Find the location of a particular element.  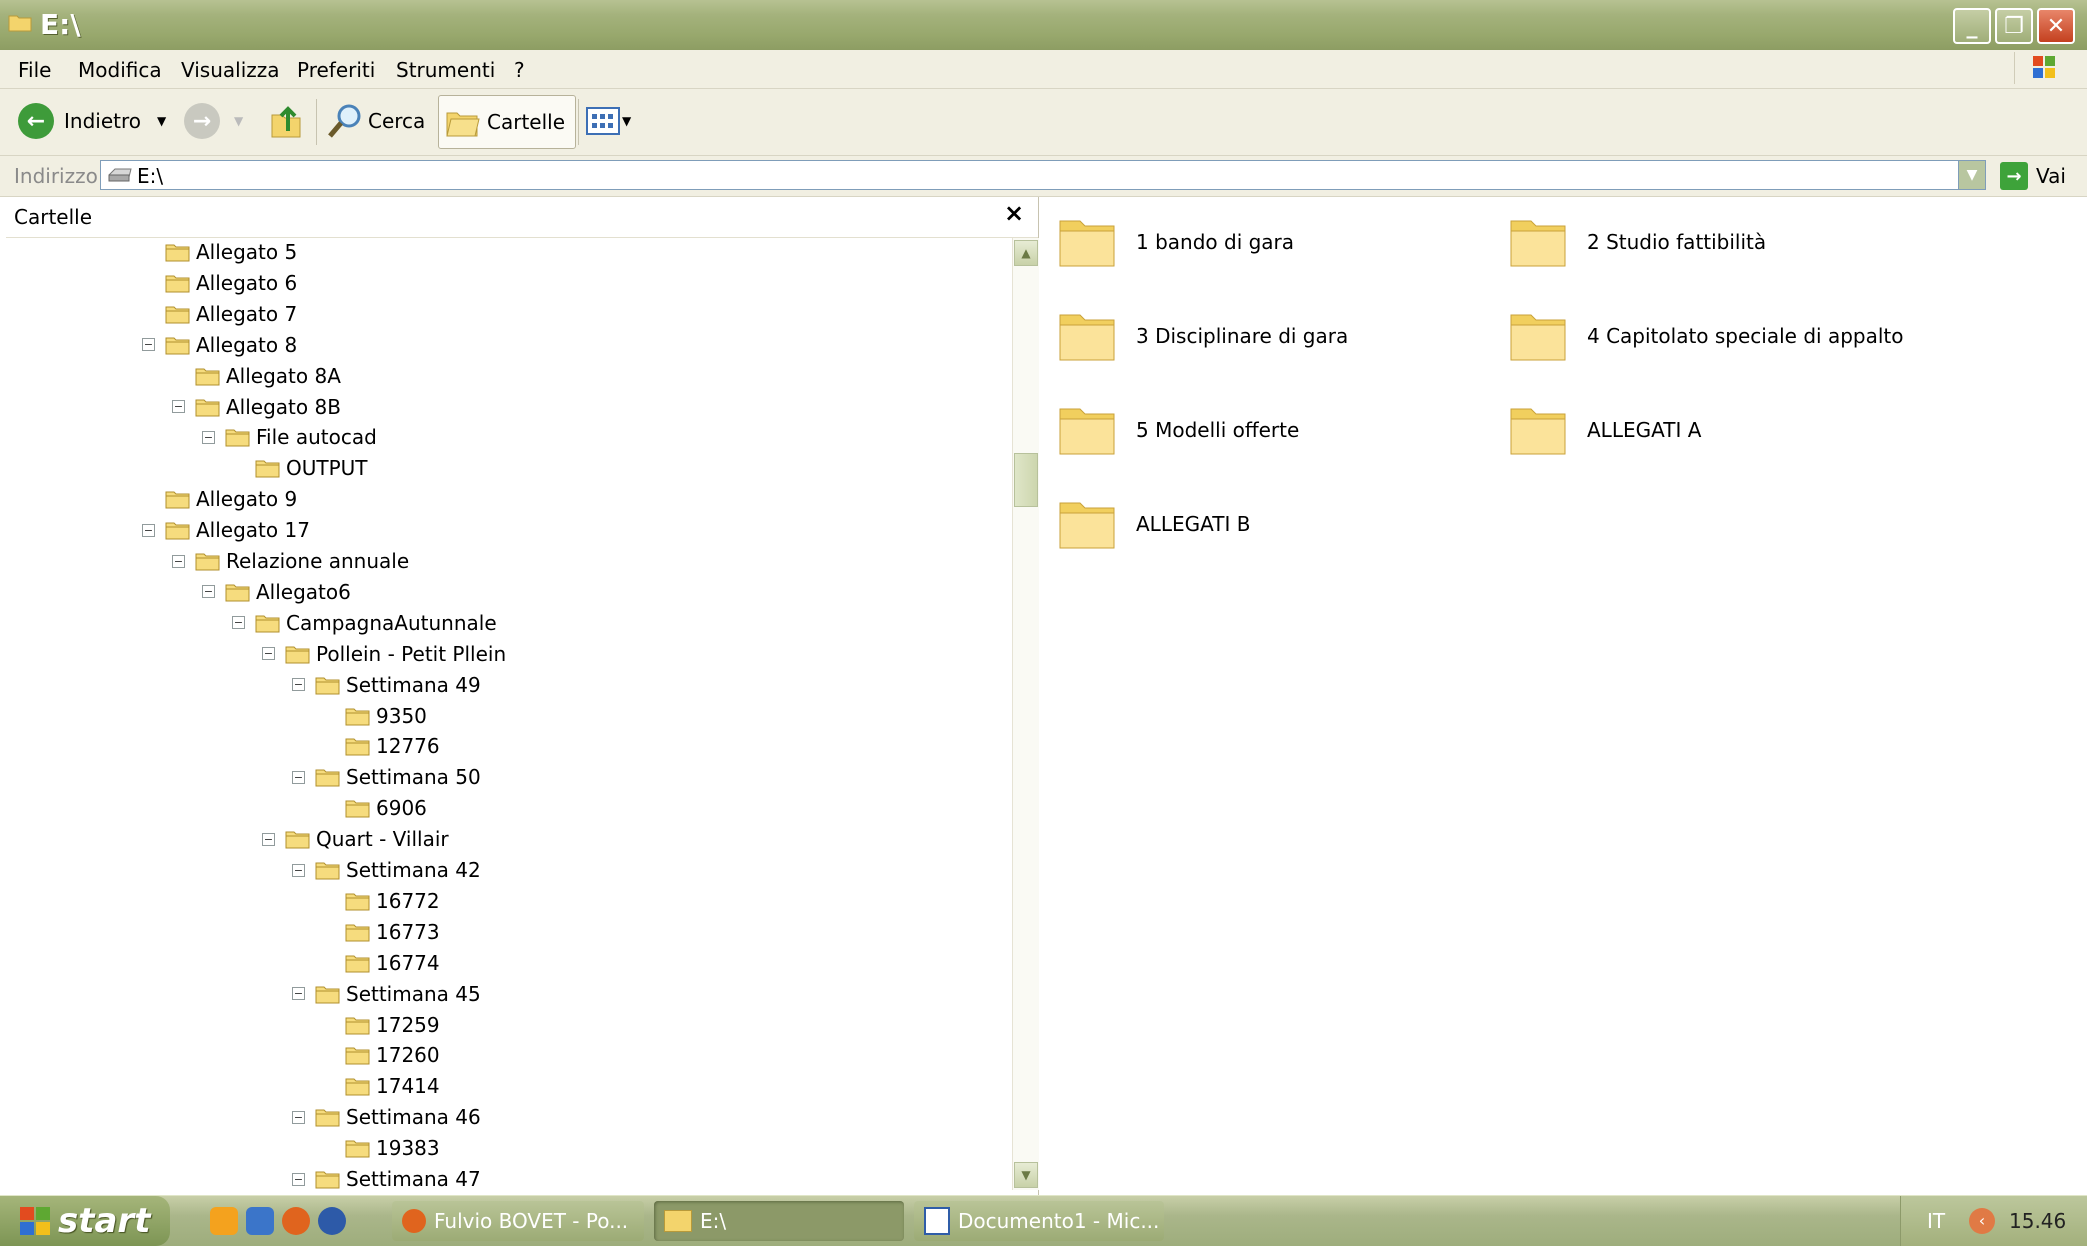

tree-item: Allegato 8A is located at coordinates (268, 376).